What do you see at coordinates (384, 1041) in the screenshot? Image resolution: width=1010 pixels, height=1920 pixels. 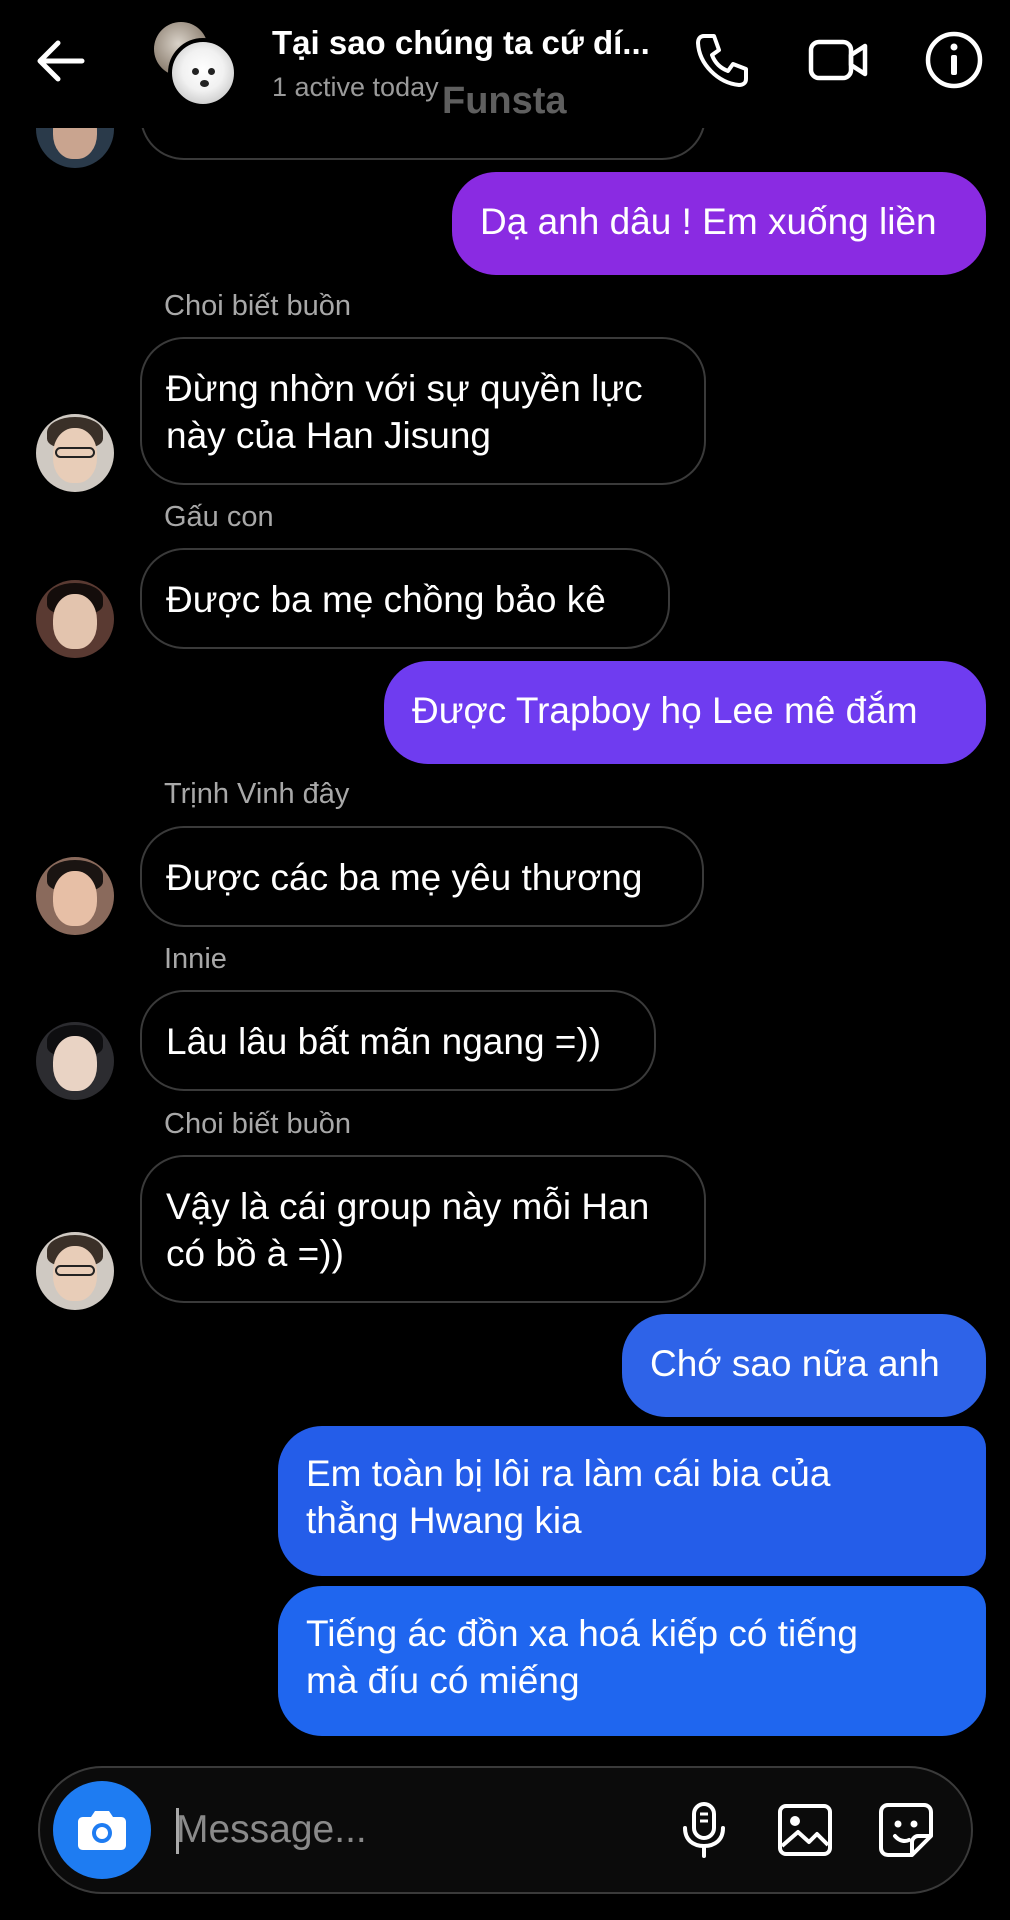 I see `message-line: Lâu lâu bất mãn ngang =))` at bounding box center [384, 1041].